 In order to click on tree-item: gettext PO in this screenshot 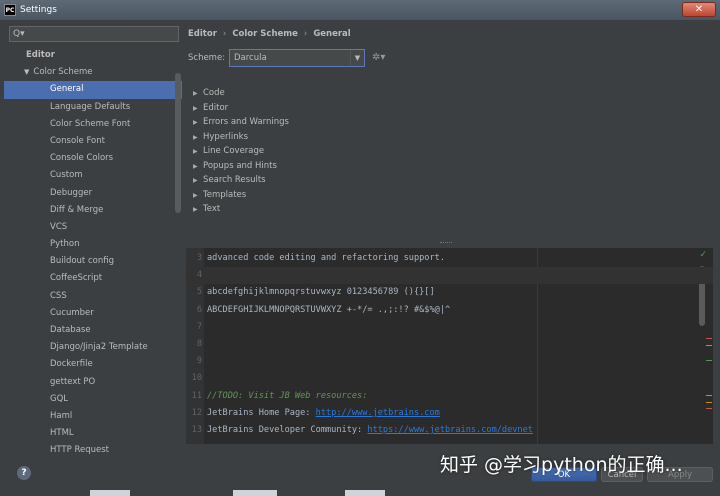, I will do `click(93, 382)`.